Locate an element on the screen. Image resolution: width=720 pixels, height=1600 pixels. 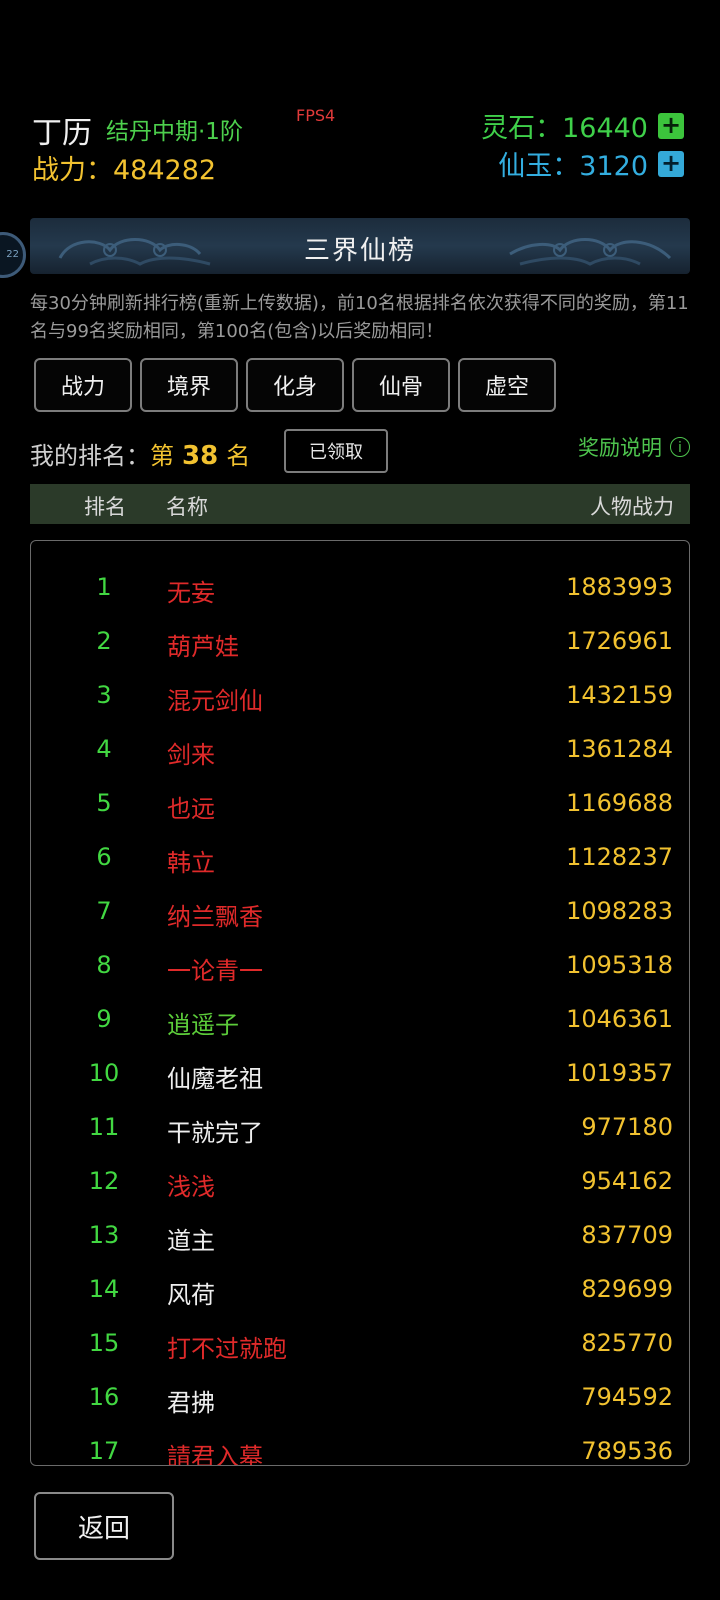
row-name: 請君入墓 is located at coordinates (215, 1454).